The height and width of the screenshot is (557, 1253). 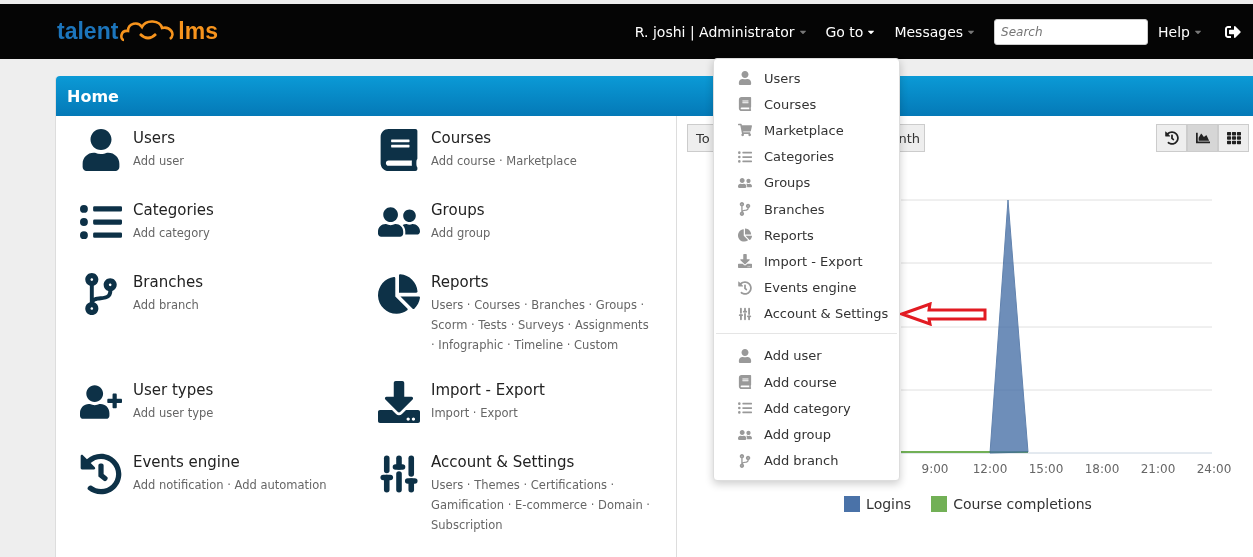 I want to click on menu-item: Add group, so click(x=806, y=434).